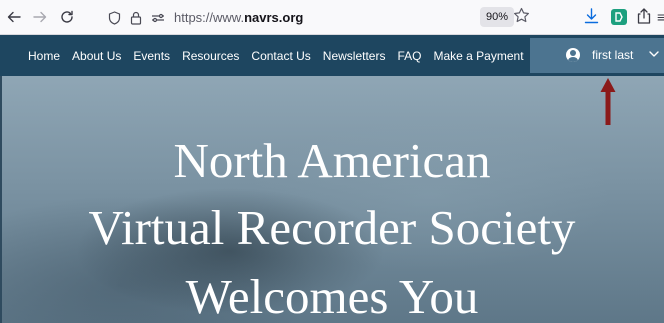 Image resolution: width=664 pixels, height=323 pixels. Describe the element at coordinates (573, 55) in the screenshot. I see `user-avatar-icon` at that location.